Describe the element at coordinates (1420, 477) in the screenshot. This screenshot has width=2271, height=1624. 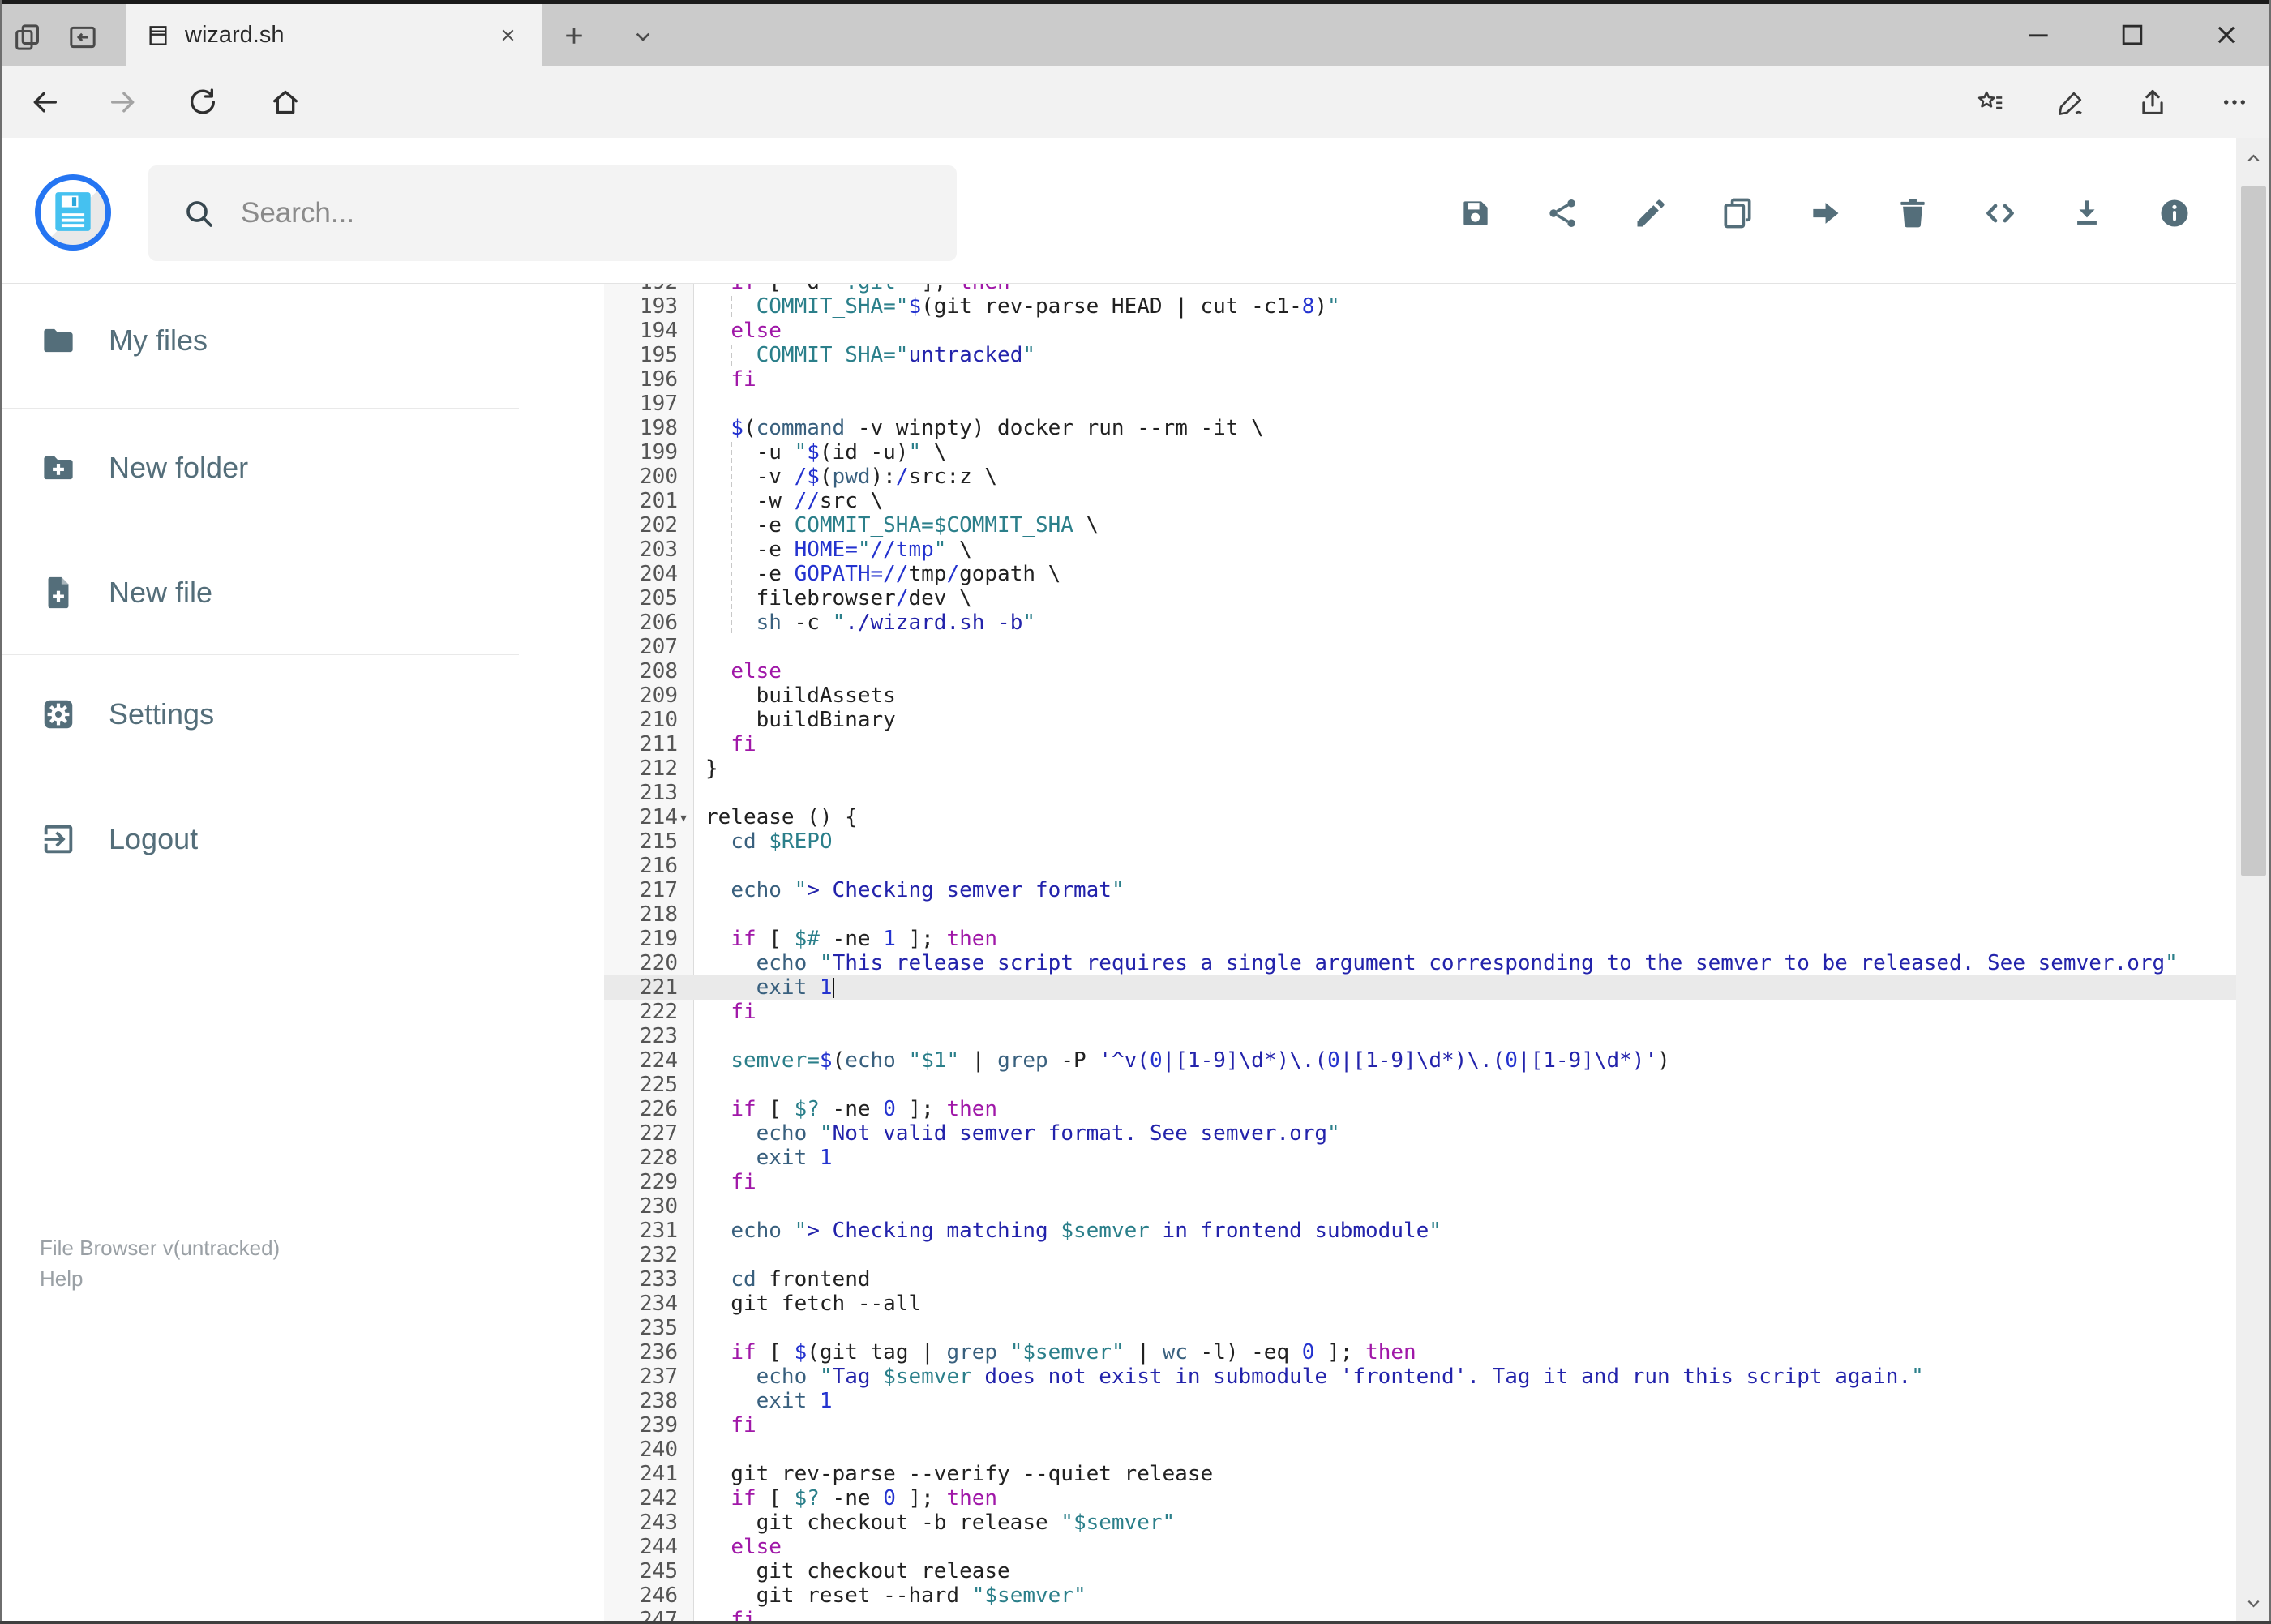
I see `code-line: 200 -v /$(pwd):/src:z \` at that location.